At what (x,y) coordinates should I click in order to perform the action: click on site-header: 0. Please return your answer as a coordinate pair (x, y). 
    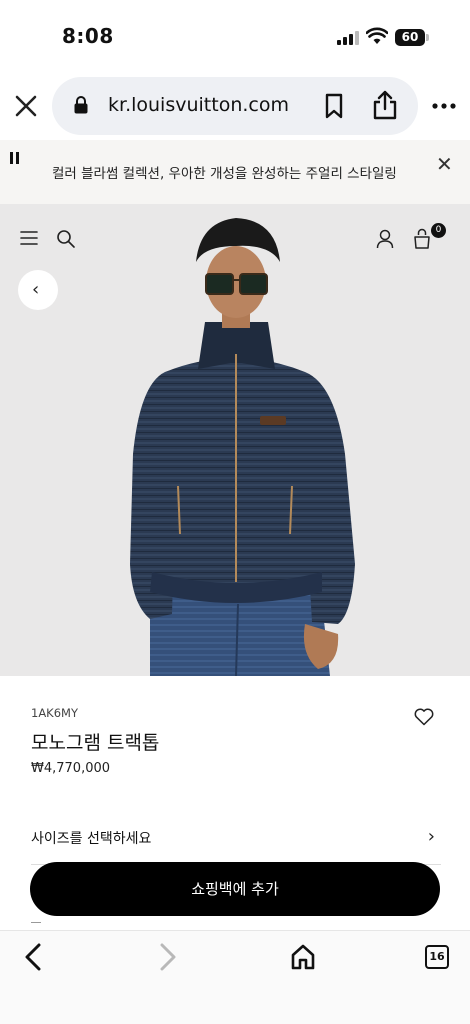
    Looking at the image, I should click on (235, 239).